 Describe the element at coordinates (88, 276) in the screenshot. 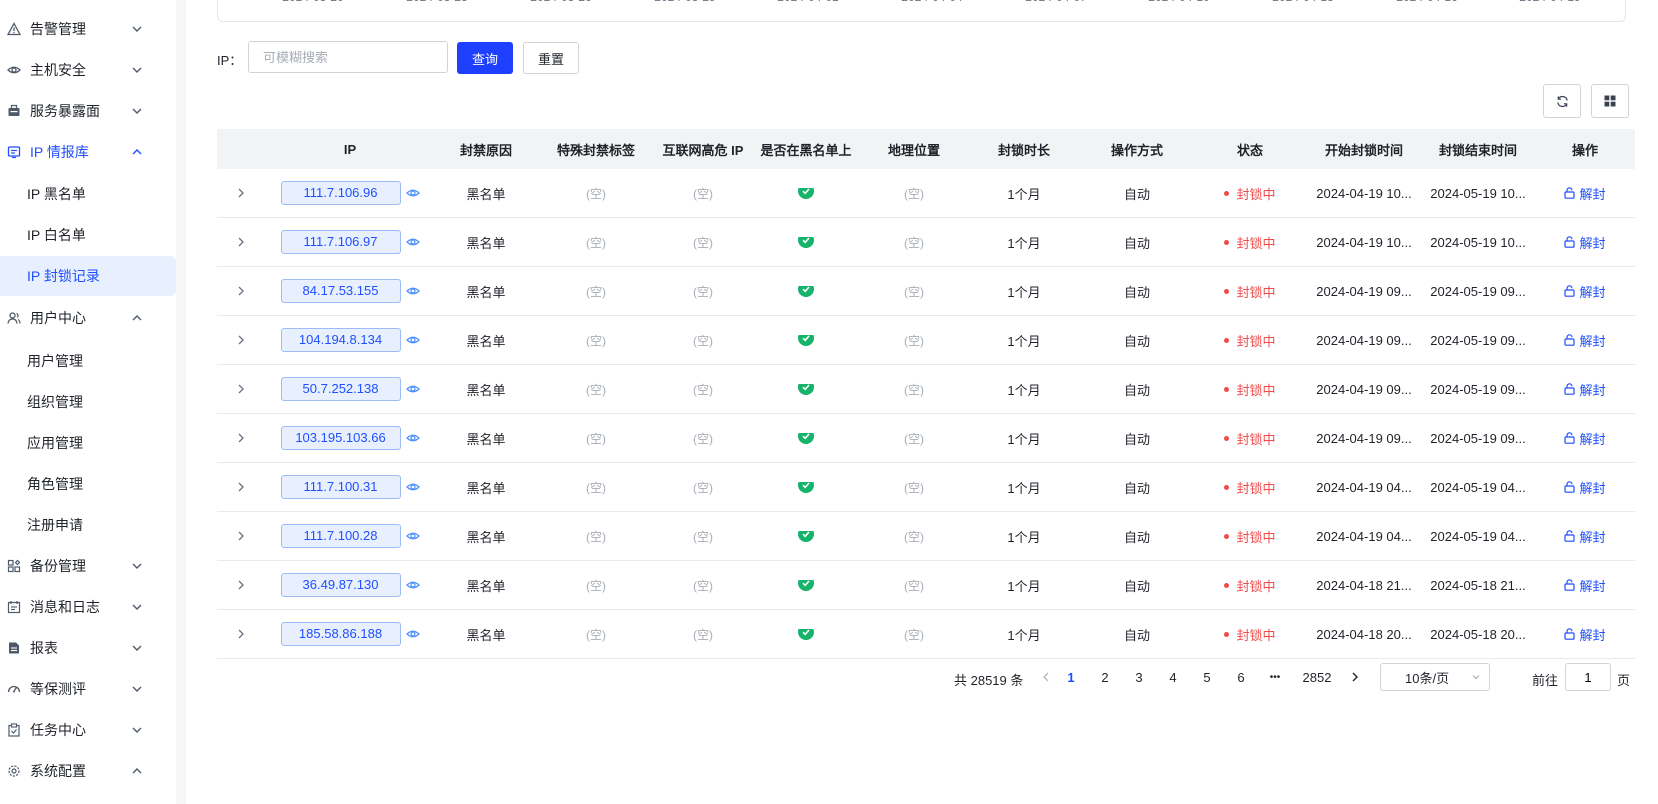

I see `sidebar-item-ip-block-records: IP 封锁记录` at that location.